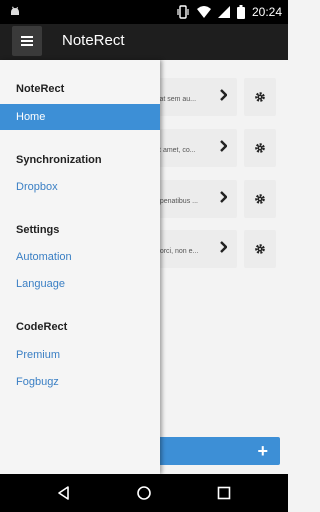 The width and height of the screenshot is (320, 512). I want to click on plus-icon: +, so click(262, 451).